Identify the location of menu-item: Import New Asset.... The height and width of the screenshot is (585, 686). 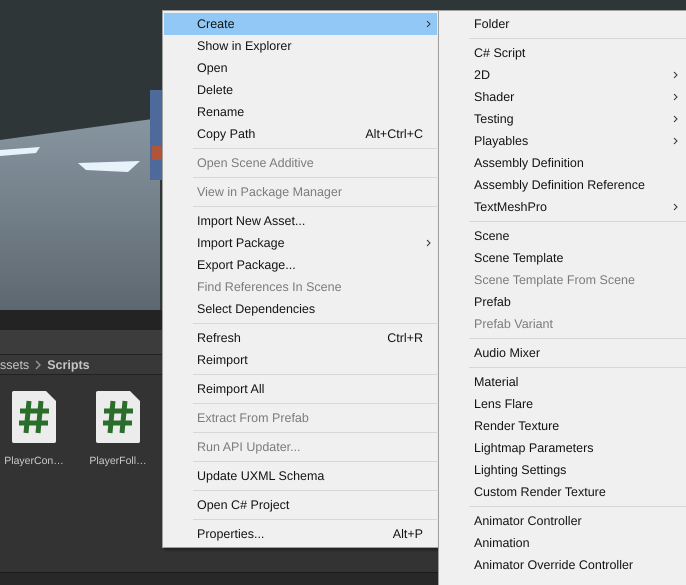
(300, 221).